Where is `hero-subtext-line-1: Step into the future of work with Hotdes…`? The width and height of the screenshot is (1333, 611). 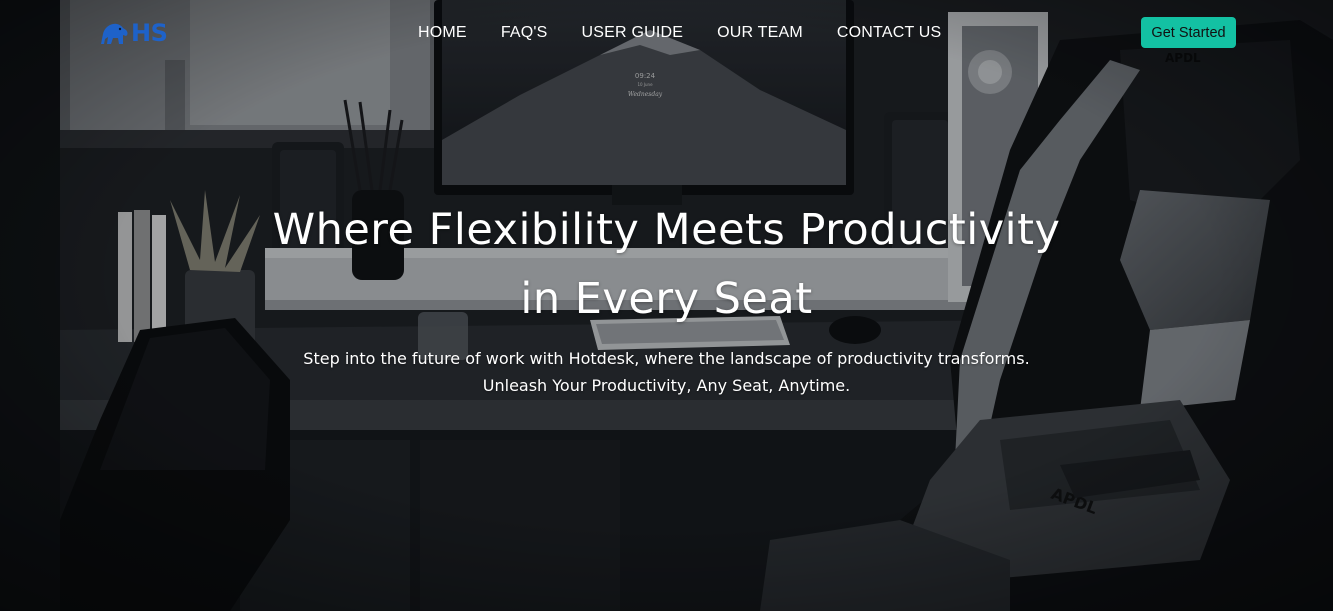 hero-subtext-line-1: Step into the future of work with Hotdes… is located at coordinates (666, 358).